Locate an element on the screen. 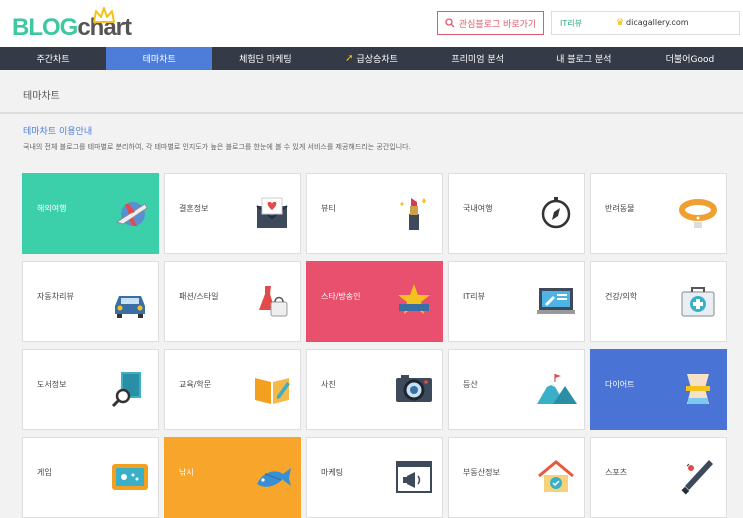 The width and height of the screenshot is (743, 518). car-icon is located at coordinates (130, 301).